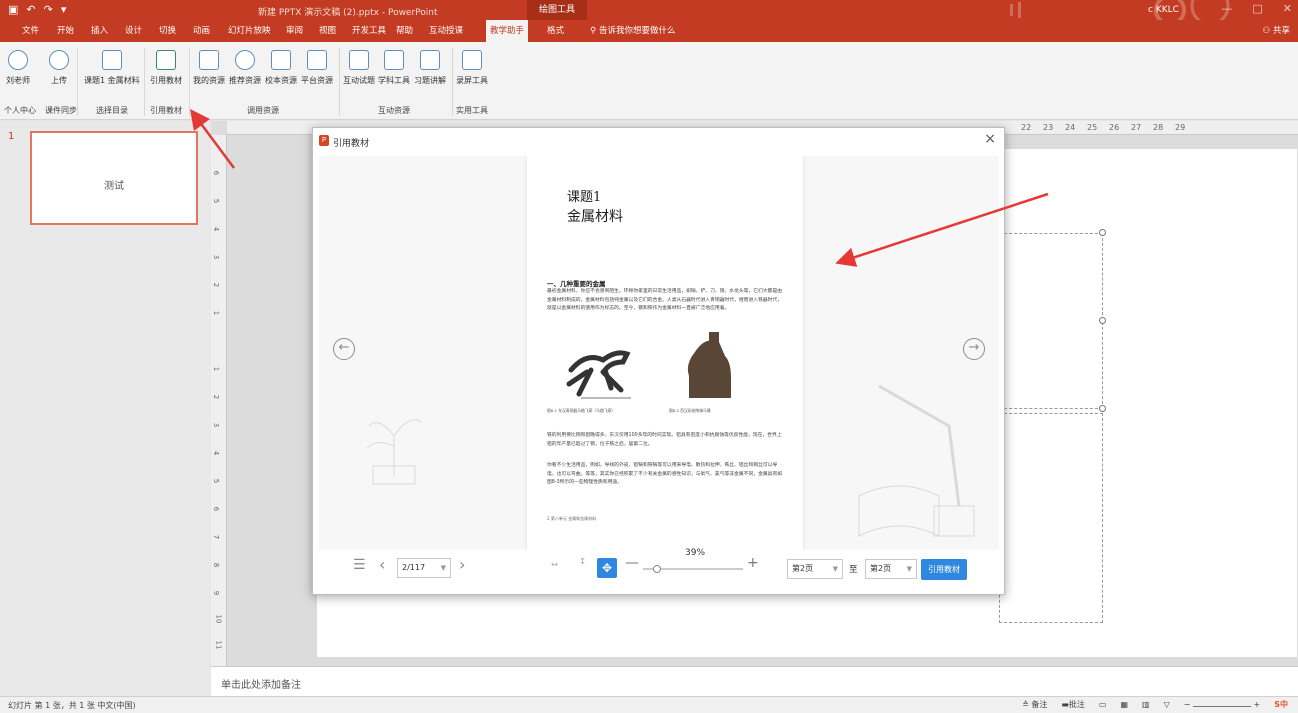 The height and width of the screenshot is (713, 1298). I want to click on content-placeholder, so click(1051, 518).